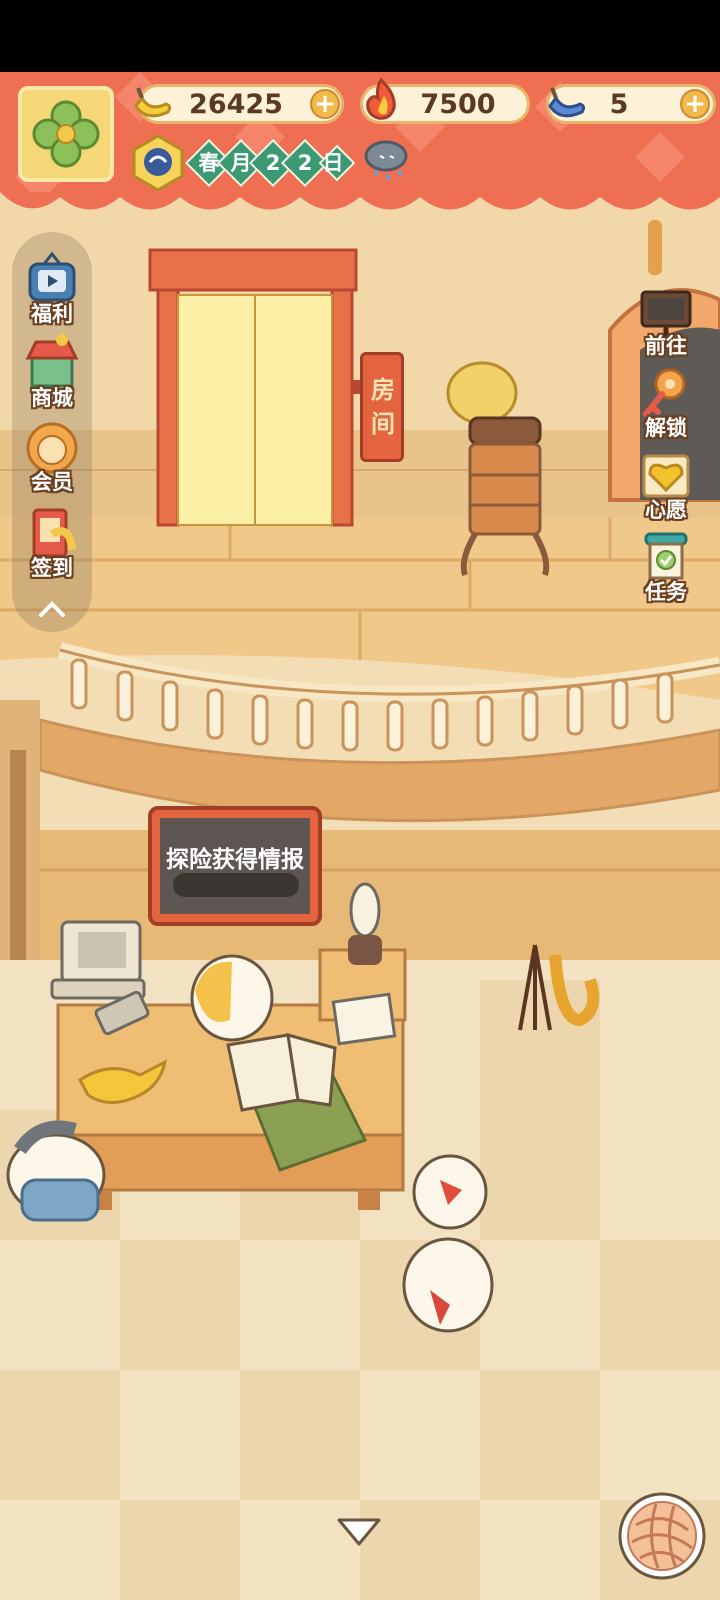 This screenshot has height=1600, width=720. Describe the element at coordinates (666, 485) in the screenshot. I see `wish-button: 心愿` at that location.